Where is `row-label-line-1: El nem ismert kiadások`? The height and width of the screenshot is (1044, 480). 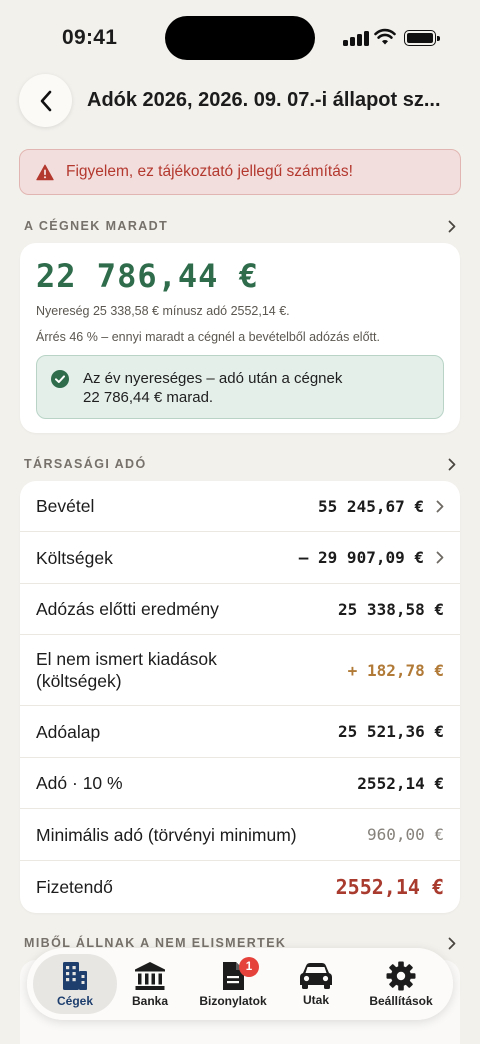 row-label-line-1: El nem ismert kiadások is located at coordinates (126, 659).